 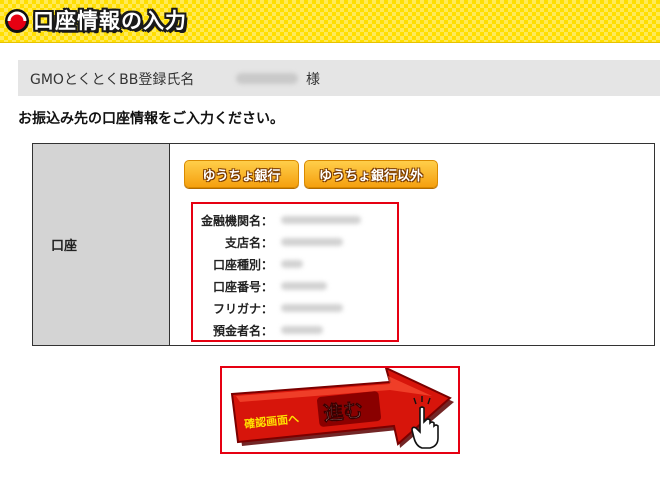 I want to click on proceed-main-label: 進む, so click(x=343, y=412).